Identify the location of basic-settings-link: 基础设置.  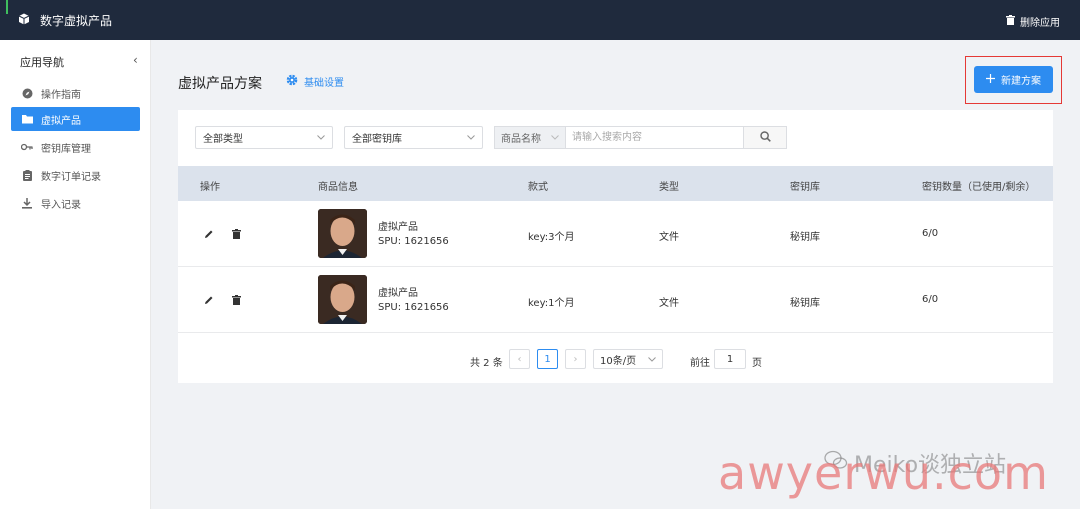
(315, 81).